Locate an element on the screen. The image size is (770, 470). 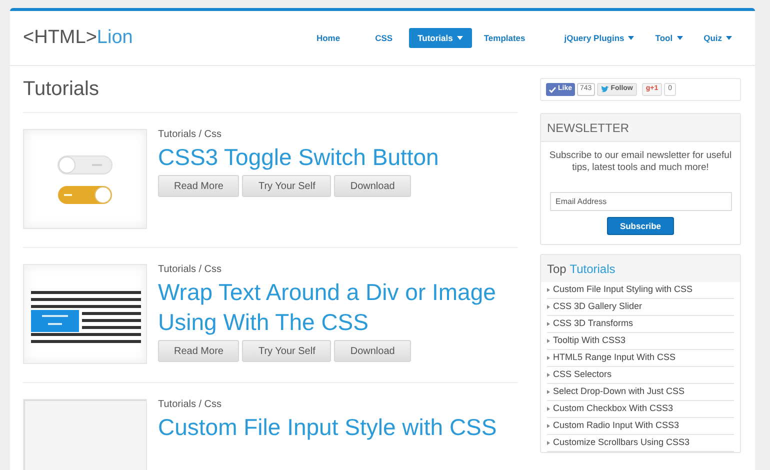
bird-icon is located at coordinates (604, 89).